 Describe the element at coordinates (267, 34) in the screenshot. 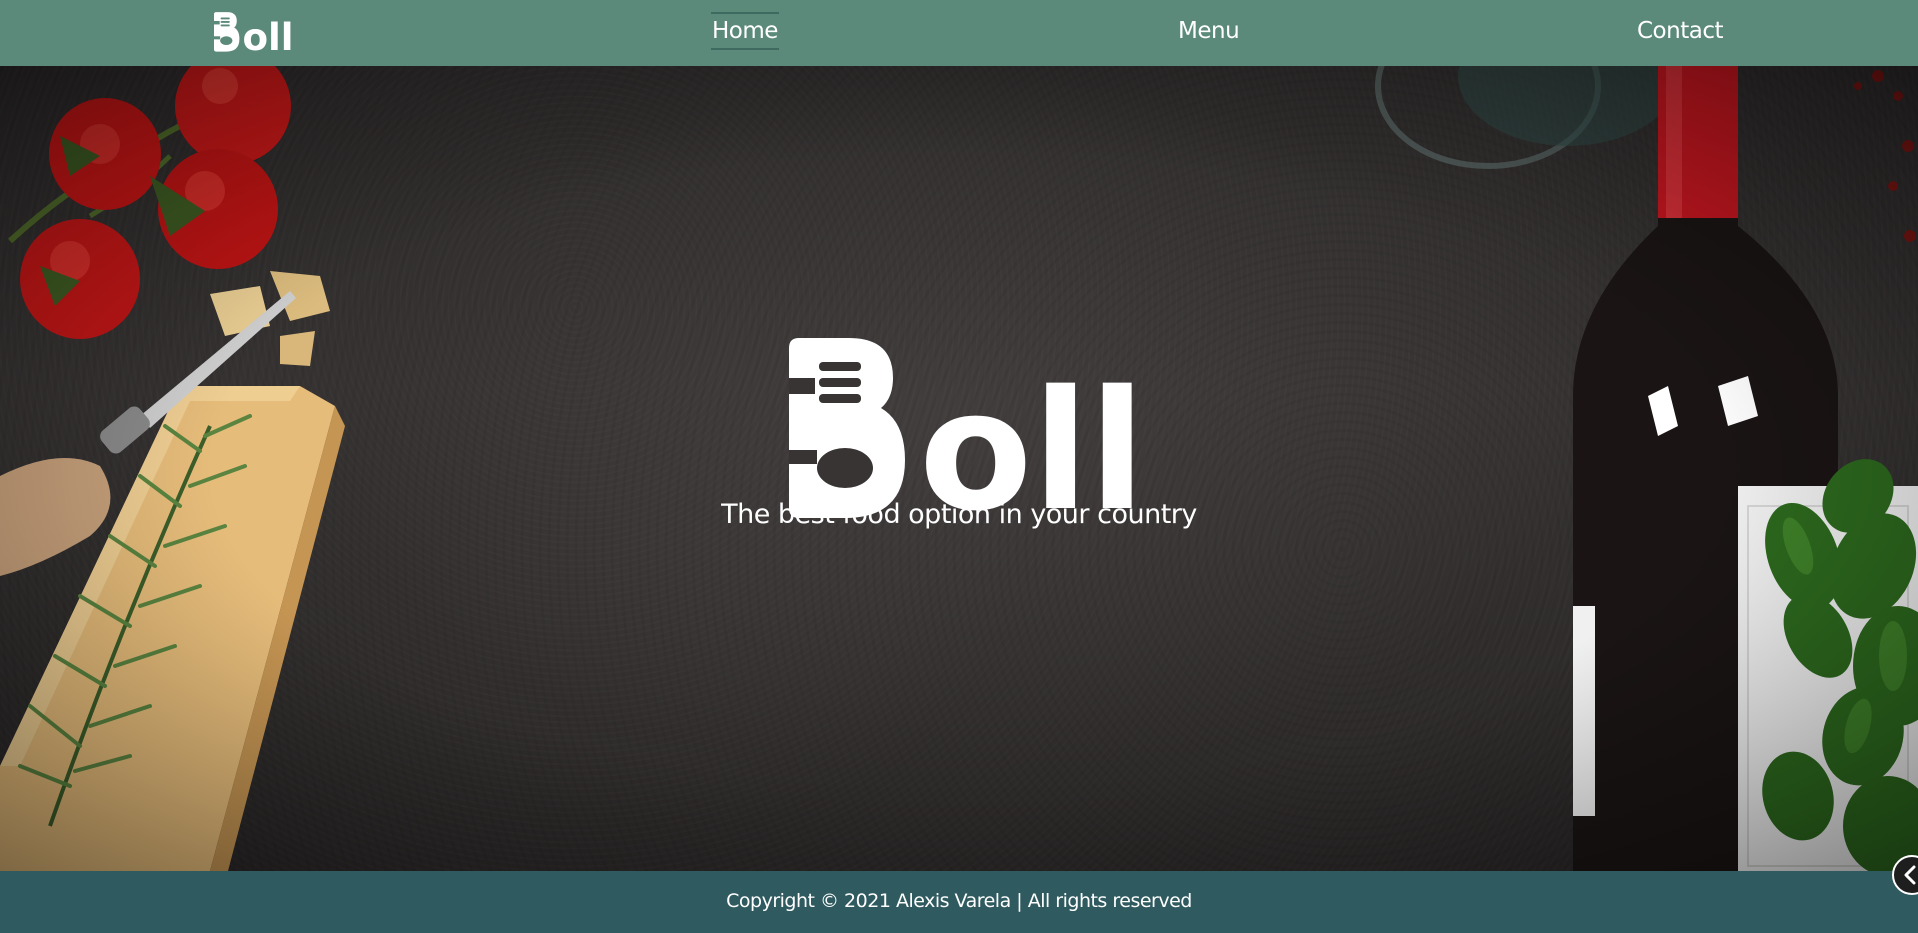

I see `brand-logo-text: olly` at that location.